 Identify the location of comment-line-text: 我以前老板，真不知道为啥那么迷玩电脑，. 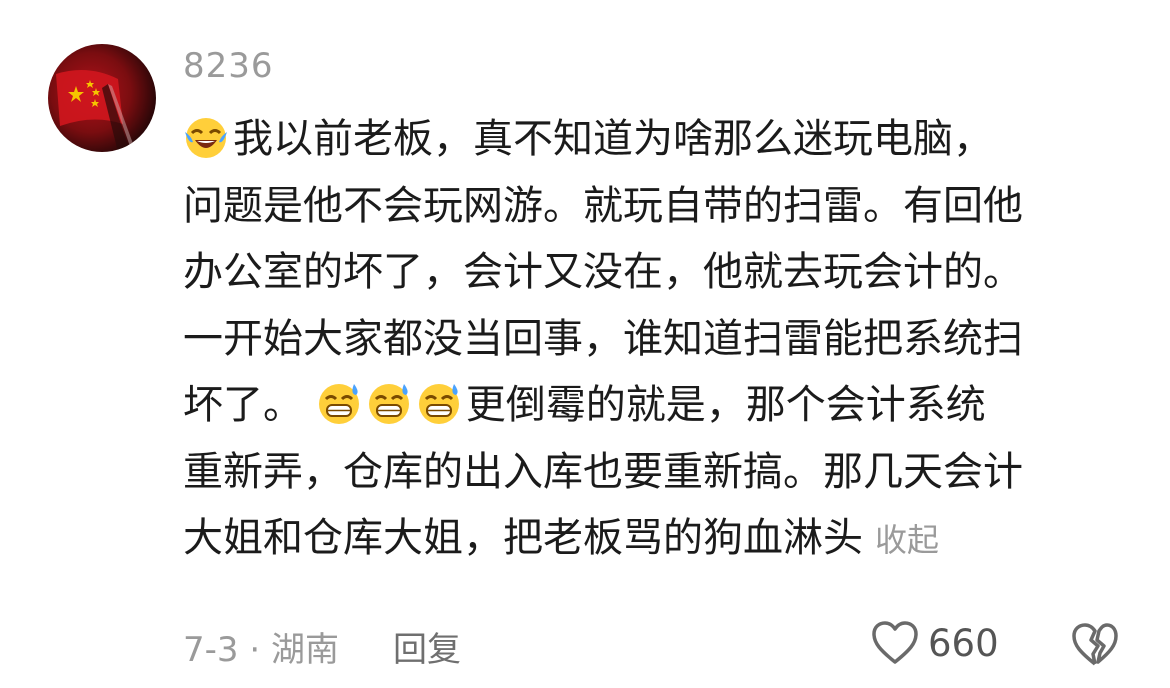
(613, 139).